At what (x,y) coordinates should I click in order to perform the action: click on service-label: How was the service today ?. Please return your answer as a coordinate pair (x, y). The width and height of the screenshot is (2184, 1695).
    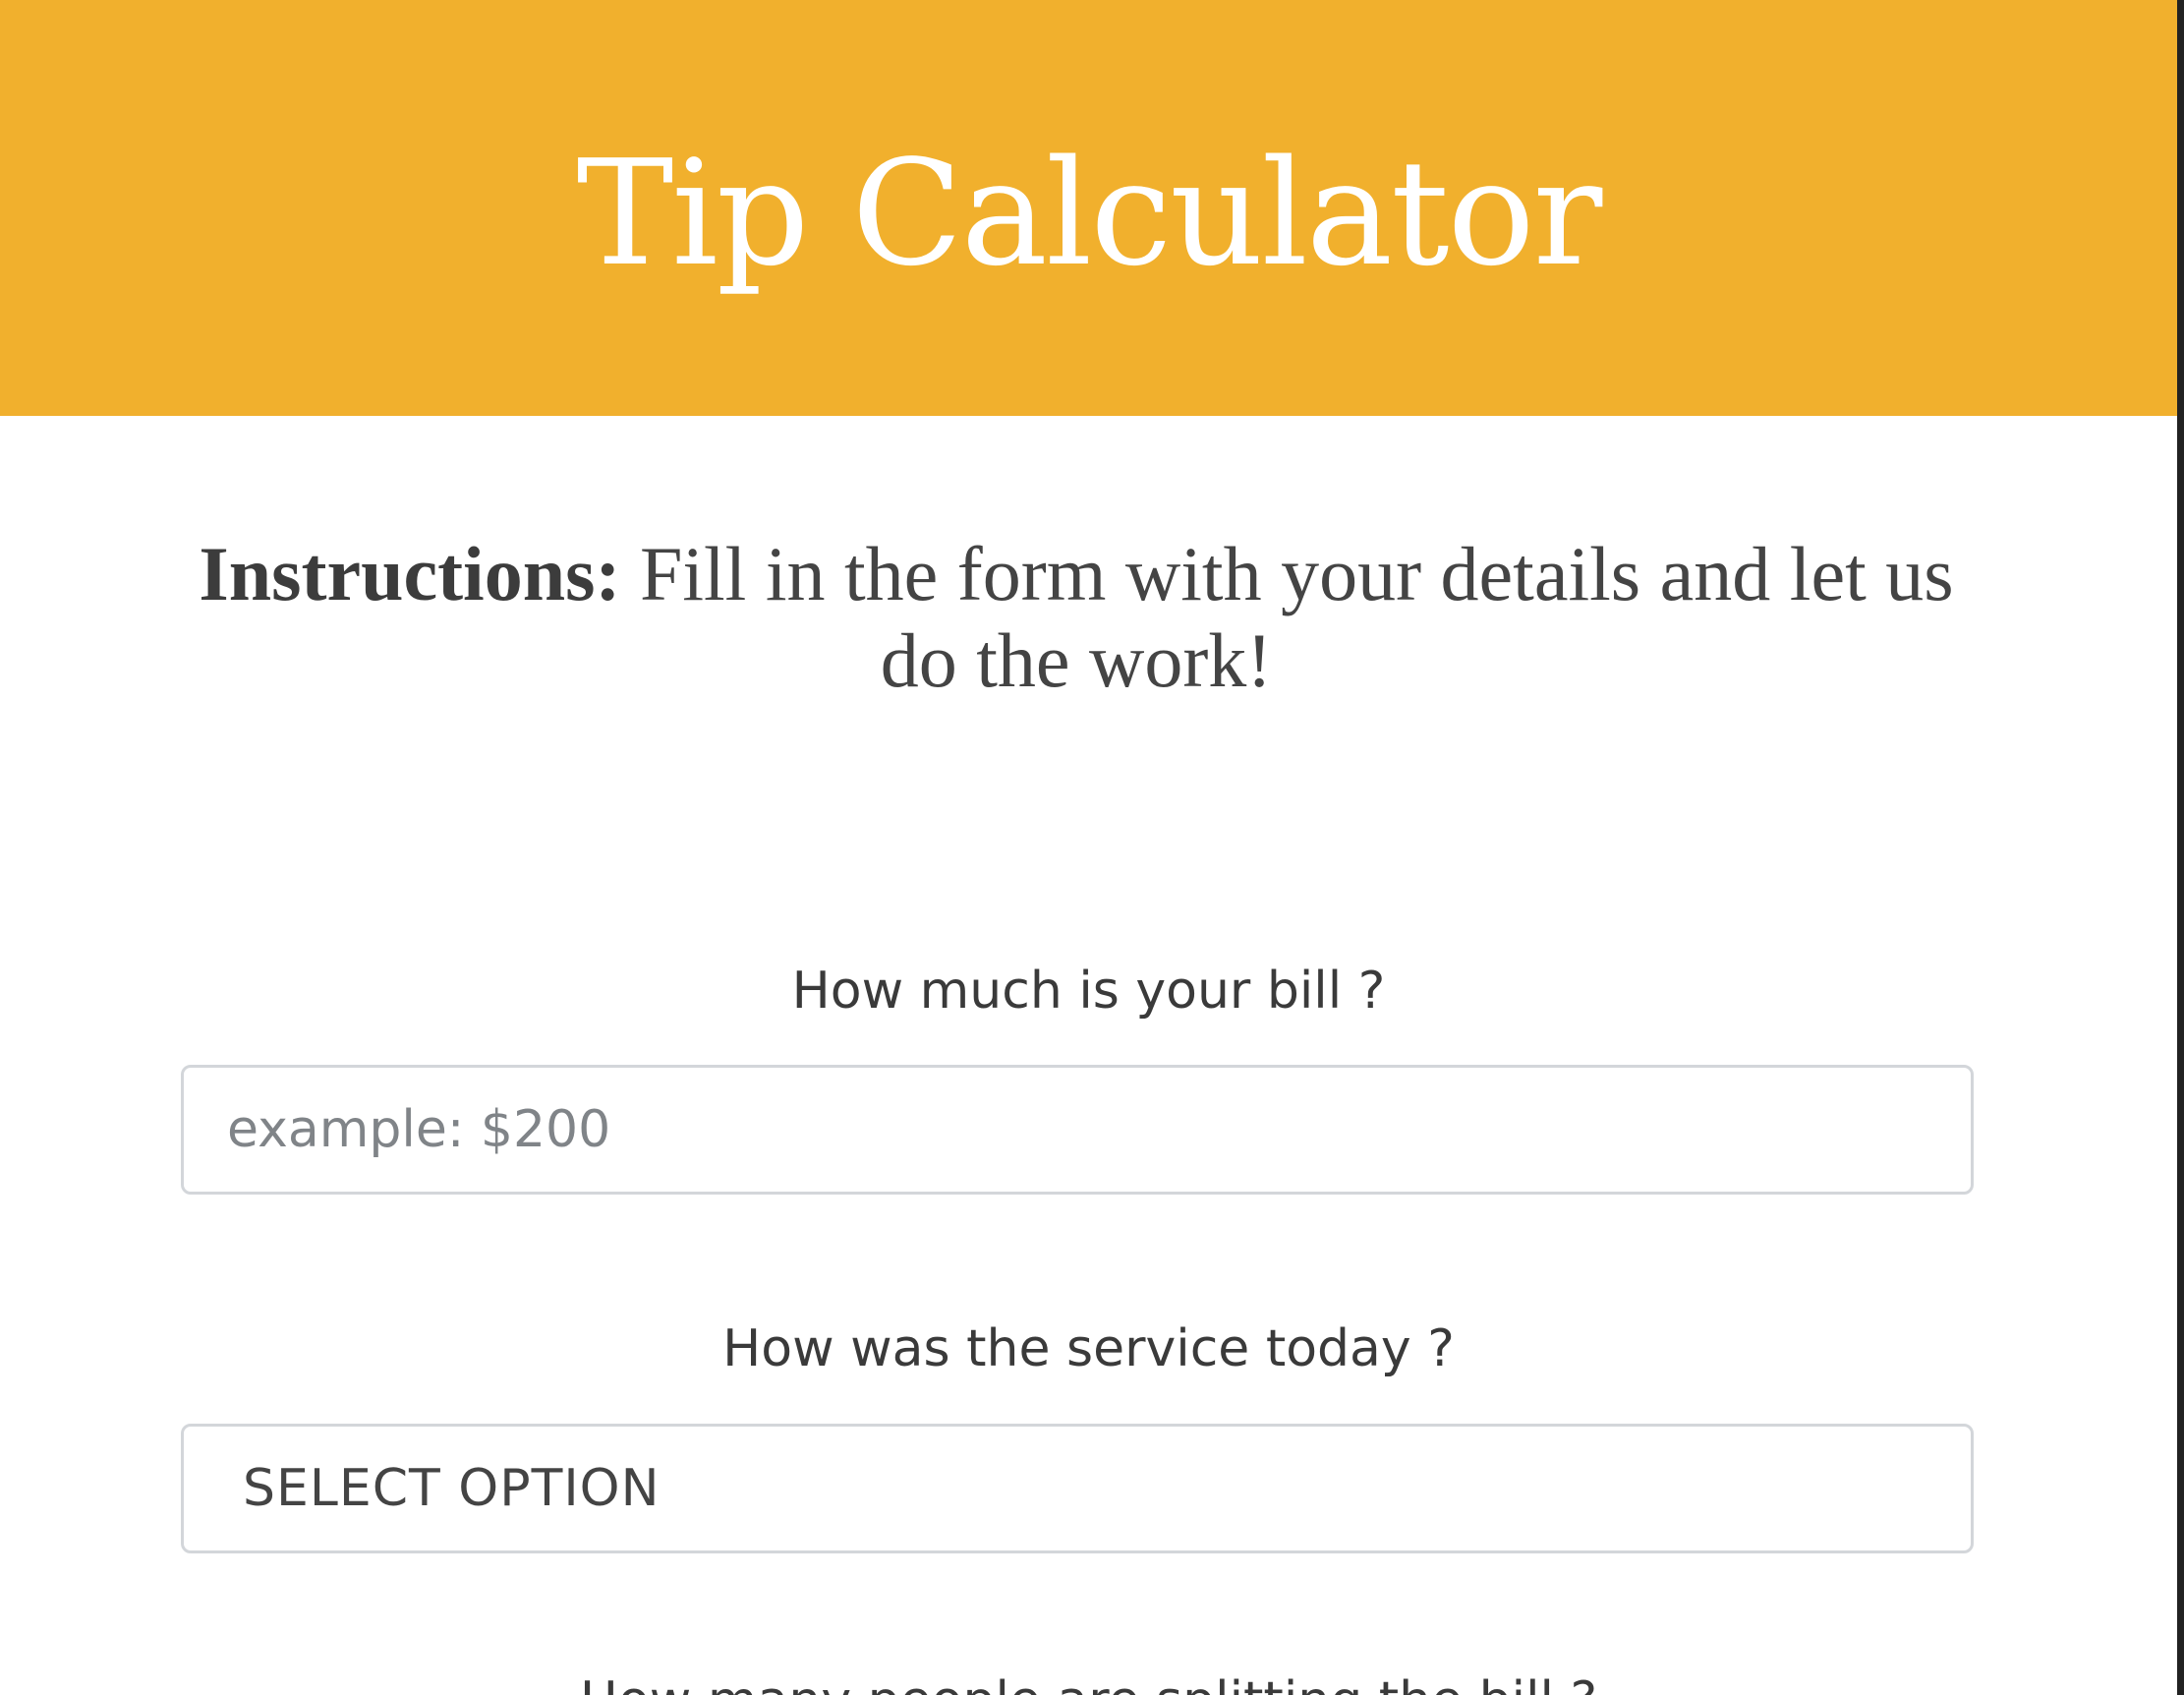
    Looking at the image, I should click on (1088, 1349).